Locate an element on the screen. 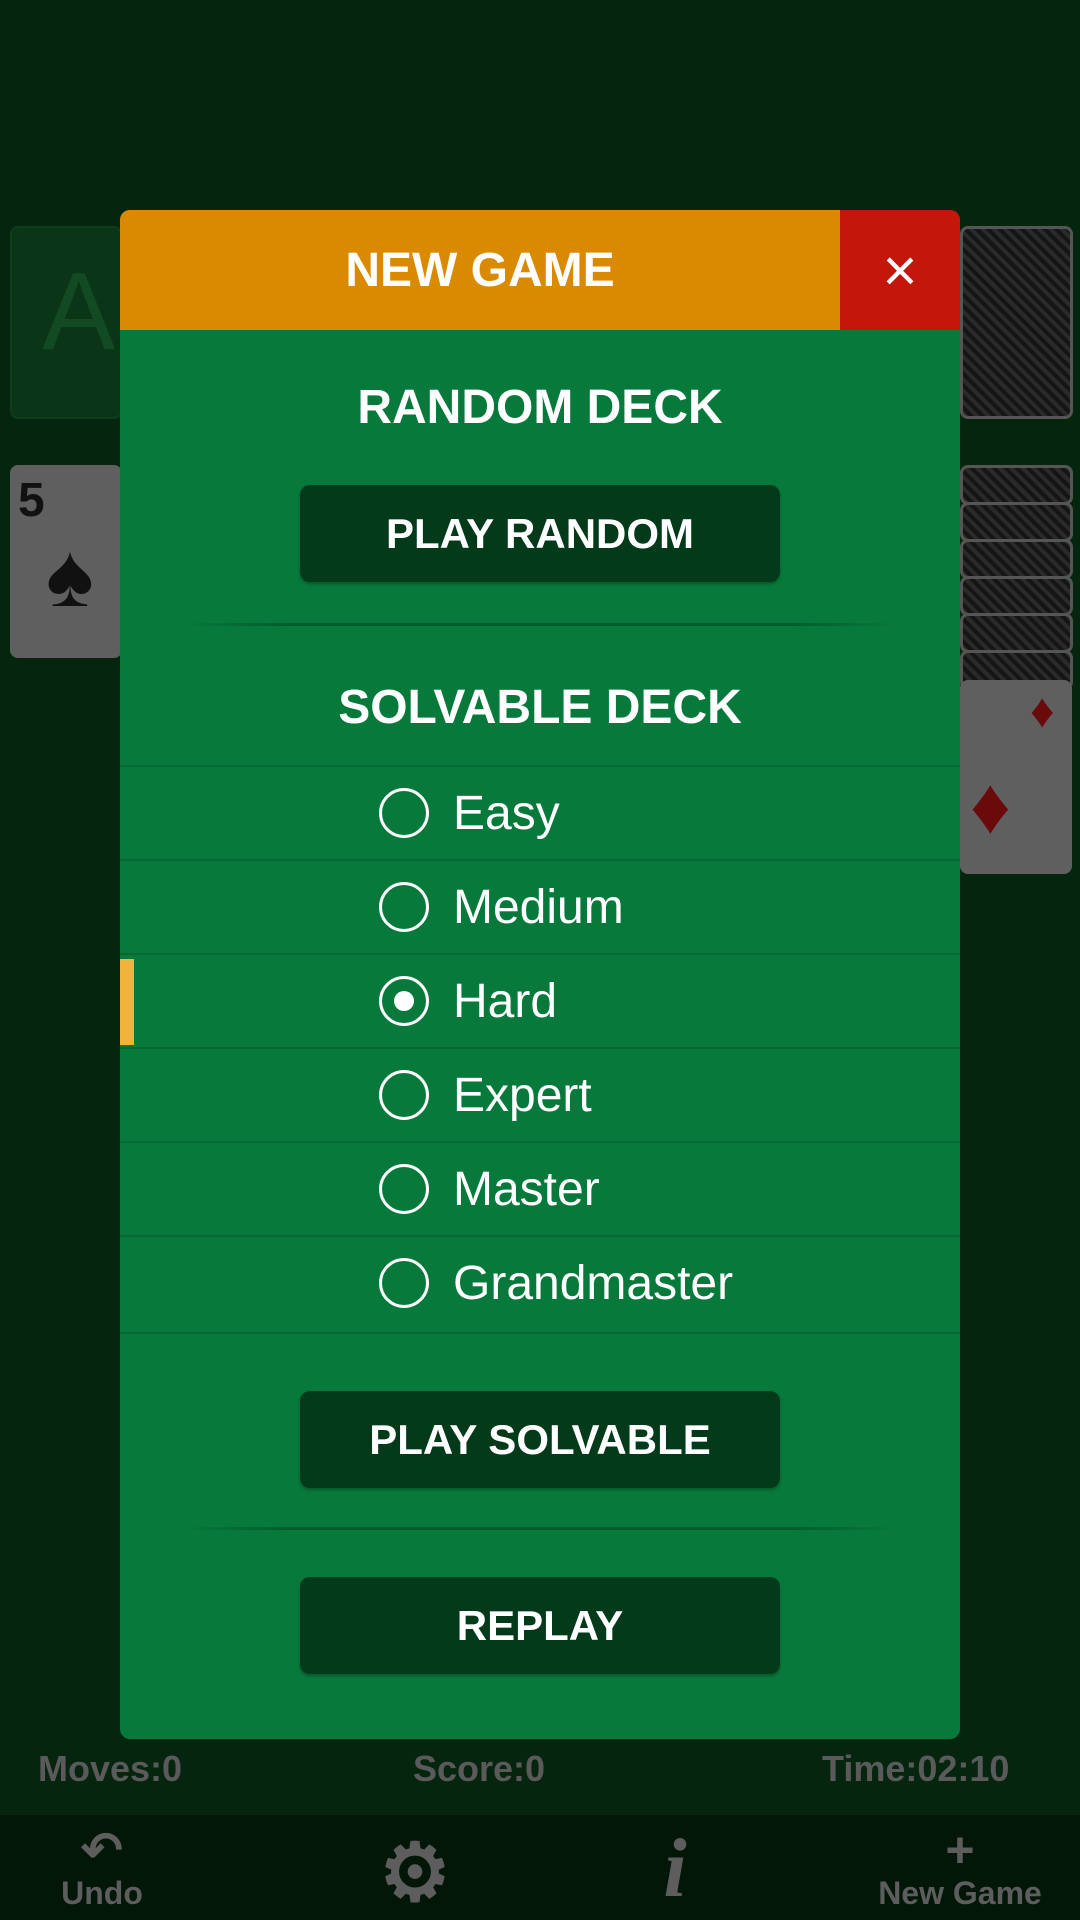 The height and width of the screenshot is (1920, 1080). gear-icon: ⚙ is located at coordinates (415, 1872).